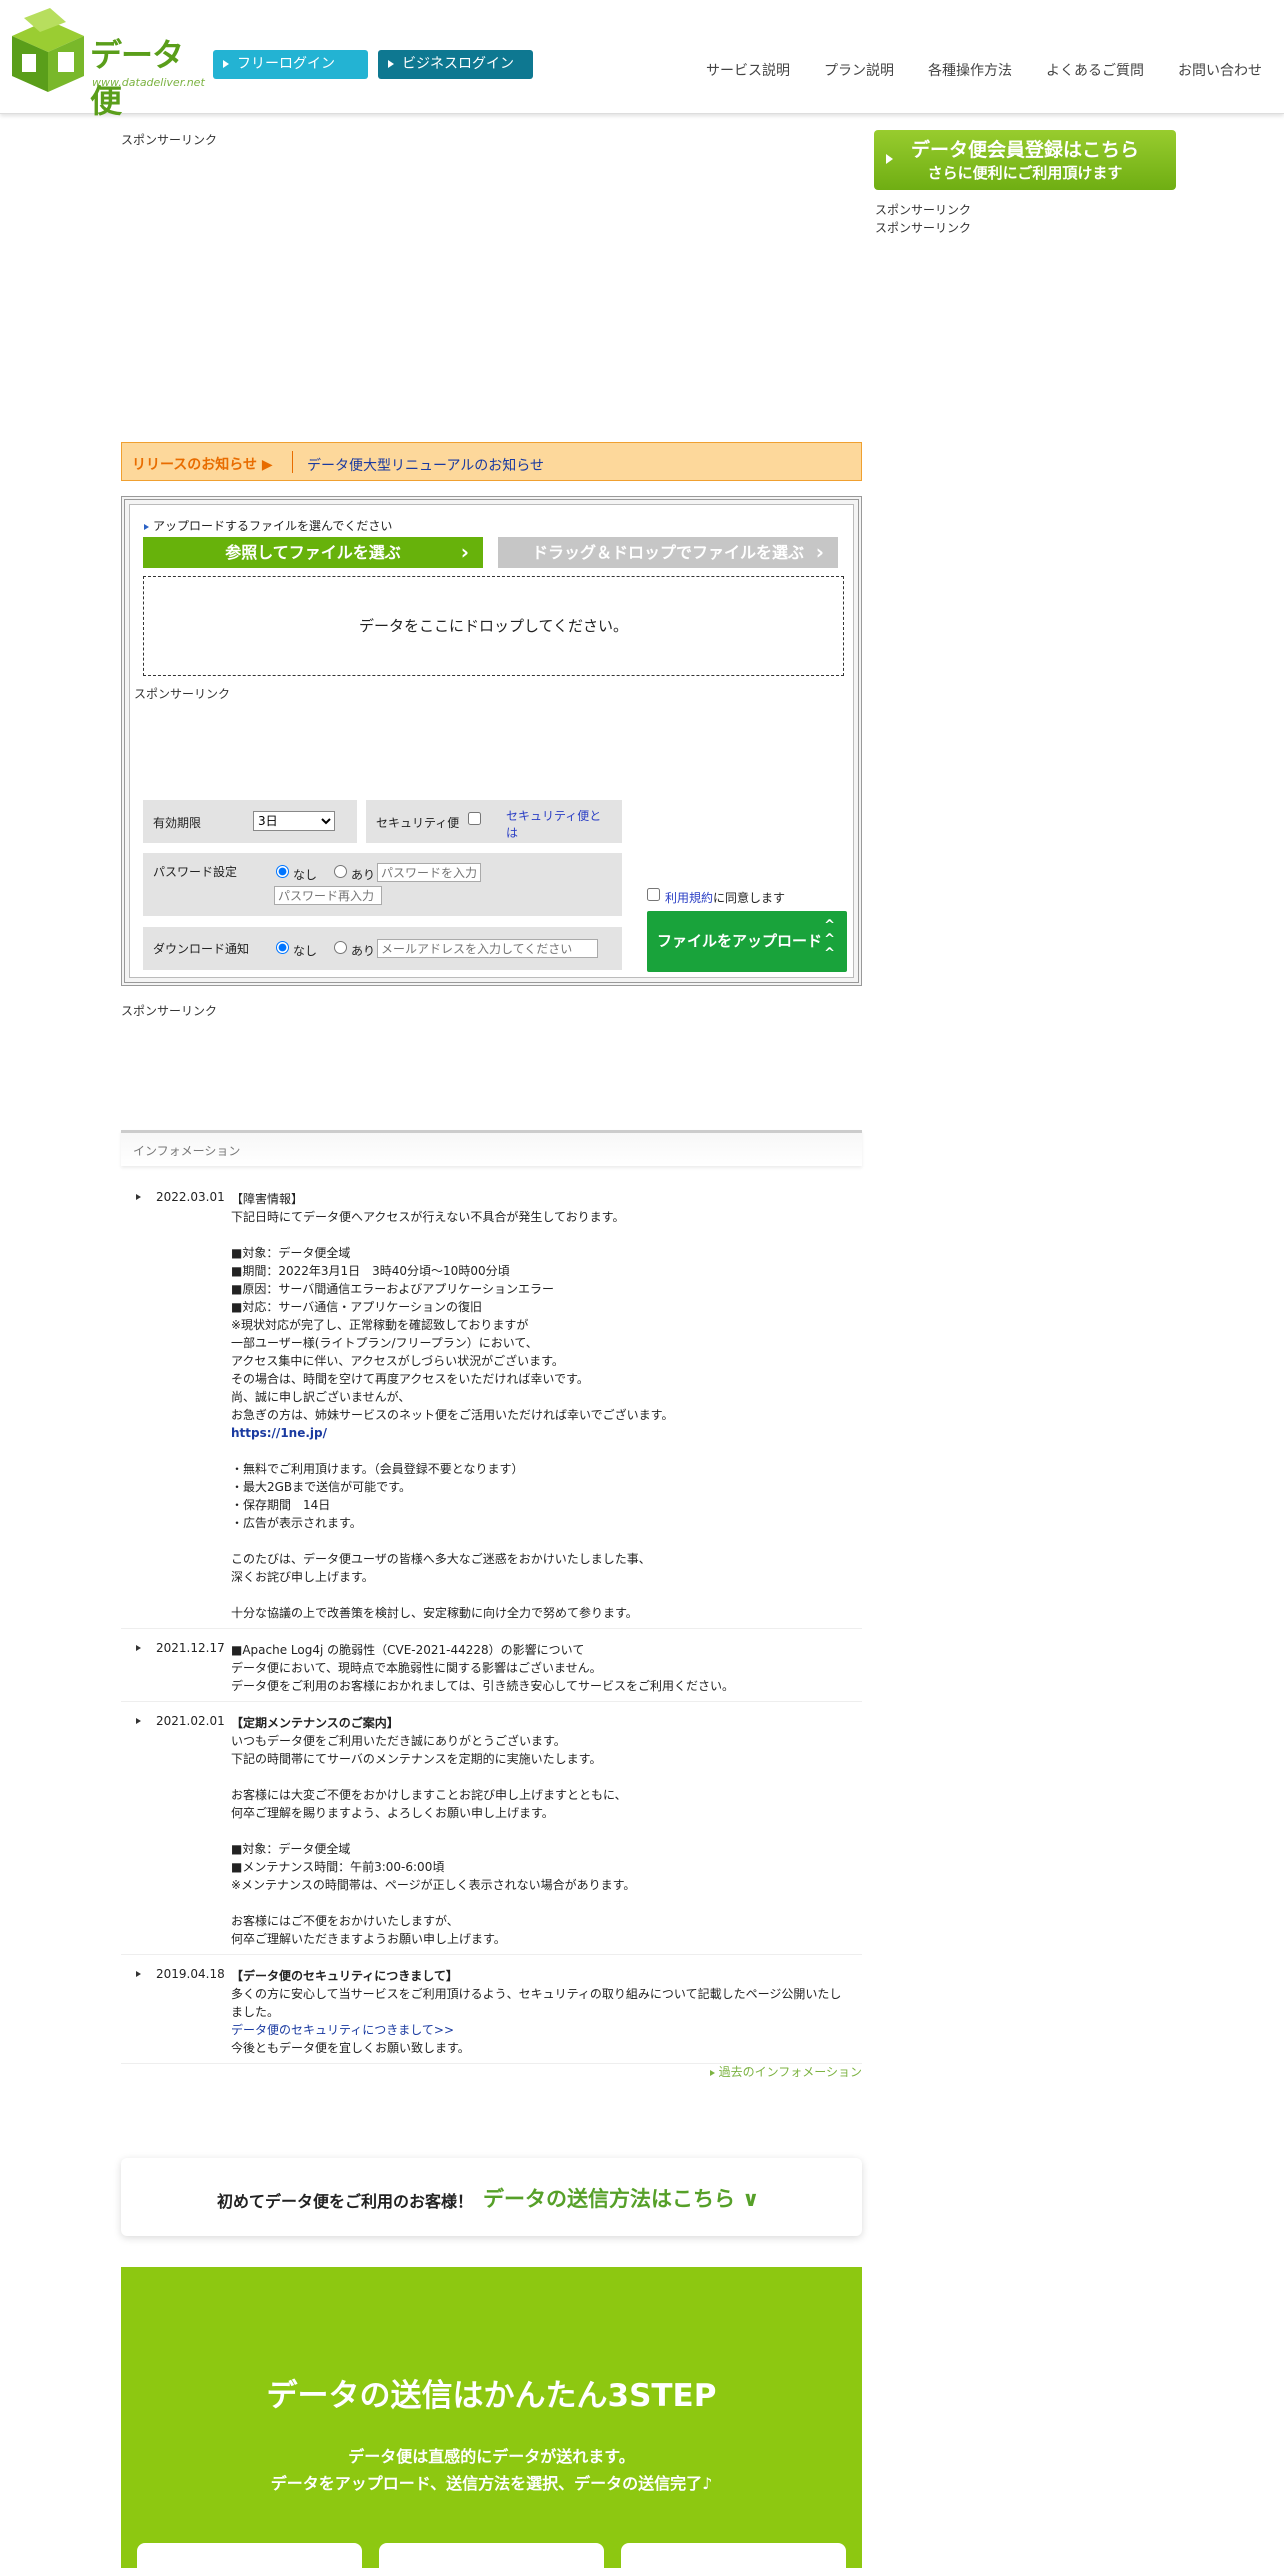  What do you see at coordinates (190, 1721) in the screenshot?
I see `info-date: 2021.02.01` at bounding box center [190, 1721].